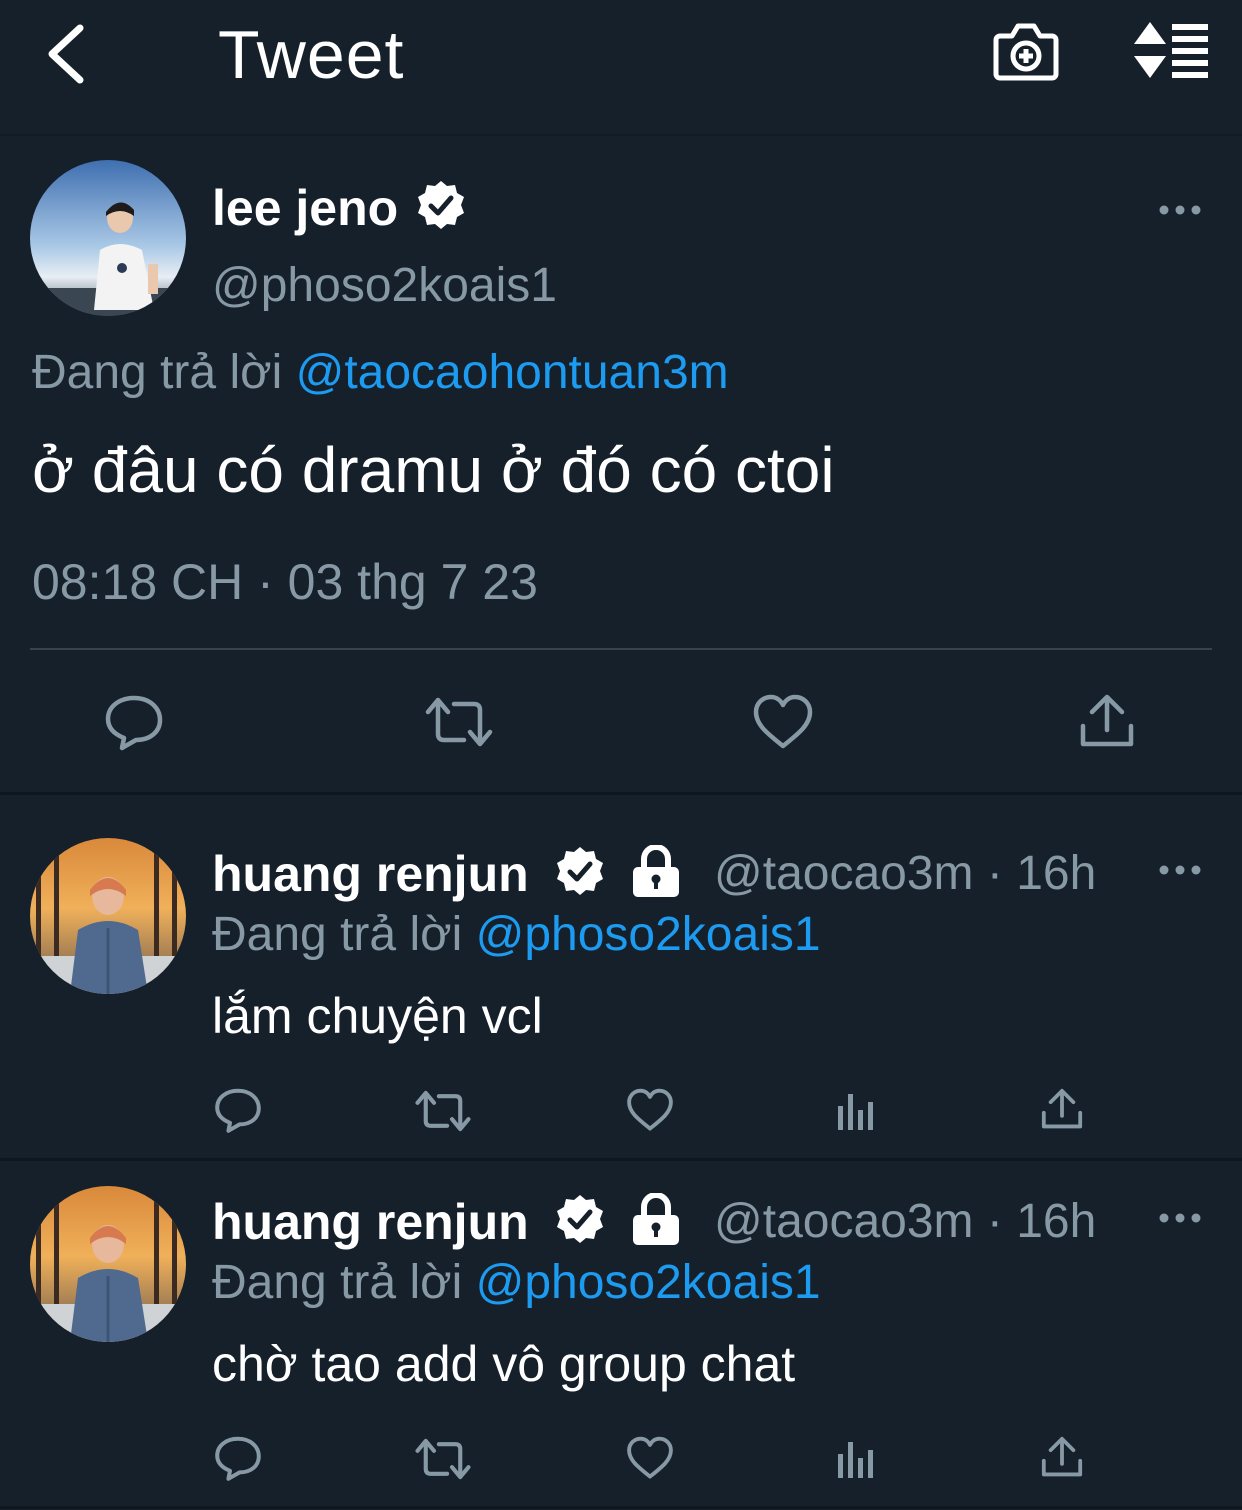 The image size is (1242, 1510). Describe the element at coordinates (285, 582) in the screenshot. I see `tweet-timestamp: 08:18 CH · 03 thg 7 23` at that location.